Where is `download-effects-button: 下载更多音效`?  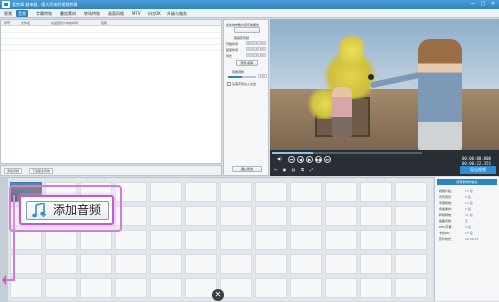
download-effects-button: 下载更多音效 is located at coordinates (41, 171).